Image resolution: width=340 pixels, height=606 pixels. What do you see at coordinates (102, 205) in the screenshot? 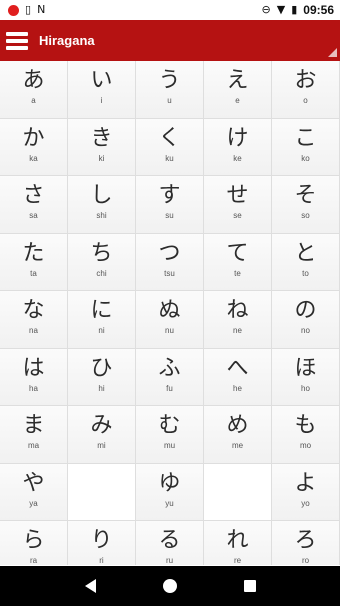
I see `kana-cell-shi: し shi` at bounding box center [102, 205].